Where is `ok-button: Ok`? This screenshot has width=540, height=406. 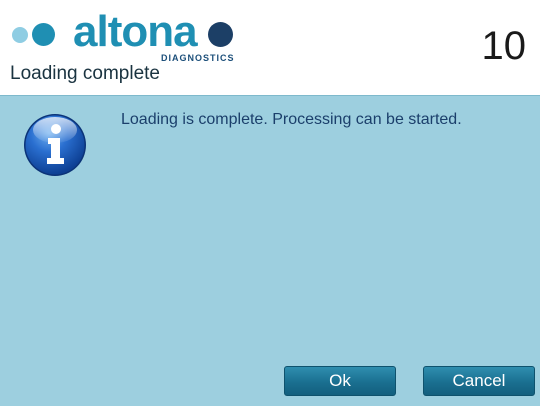
ok-button: Ok is located at coordinates (340, 381).